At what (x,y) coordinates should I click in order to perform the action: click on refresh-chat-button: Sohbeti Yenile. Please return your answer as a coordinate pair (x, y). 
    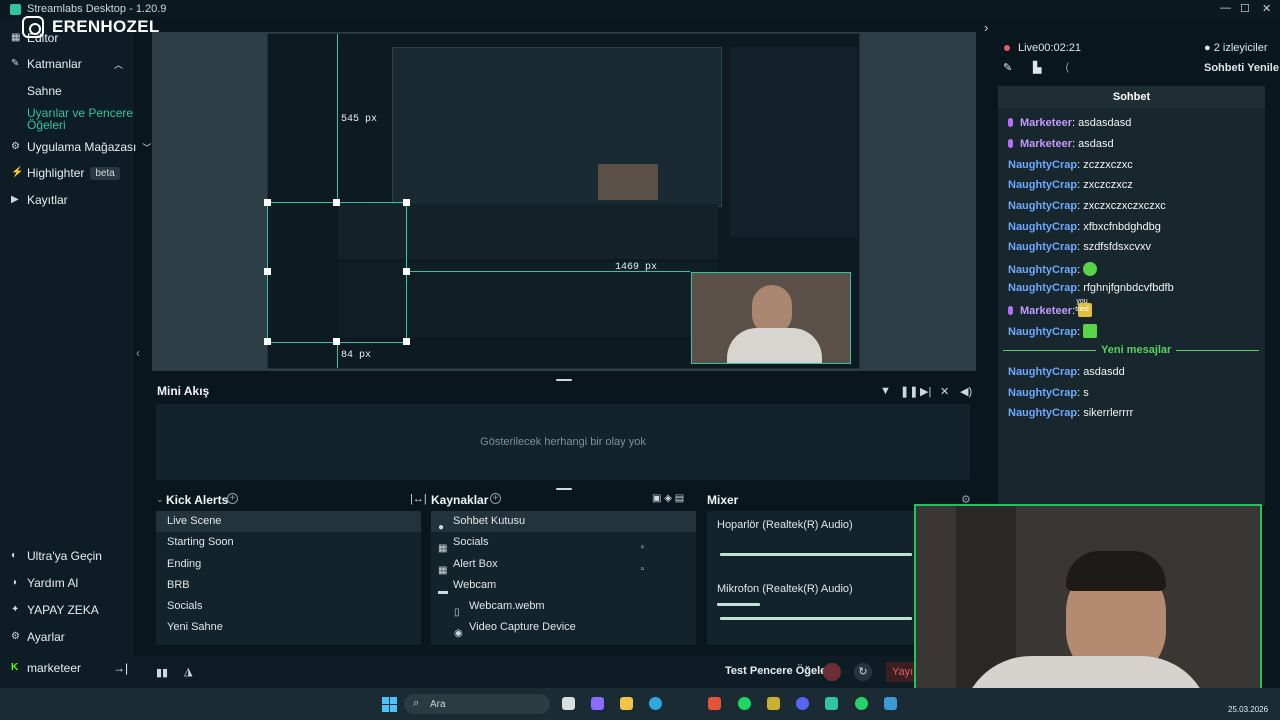
    Looking at the image, I should click on (1241, 68).